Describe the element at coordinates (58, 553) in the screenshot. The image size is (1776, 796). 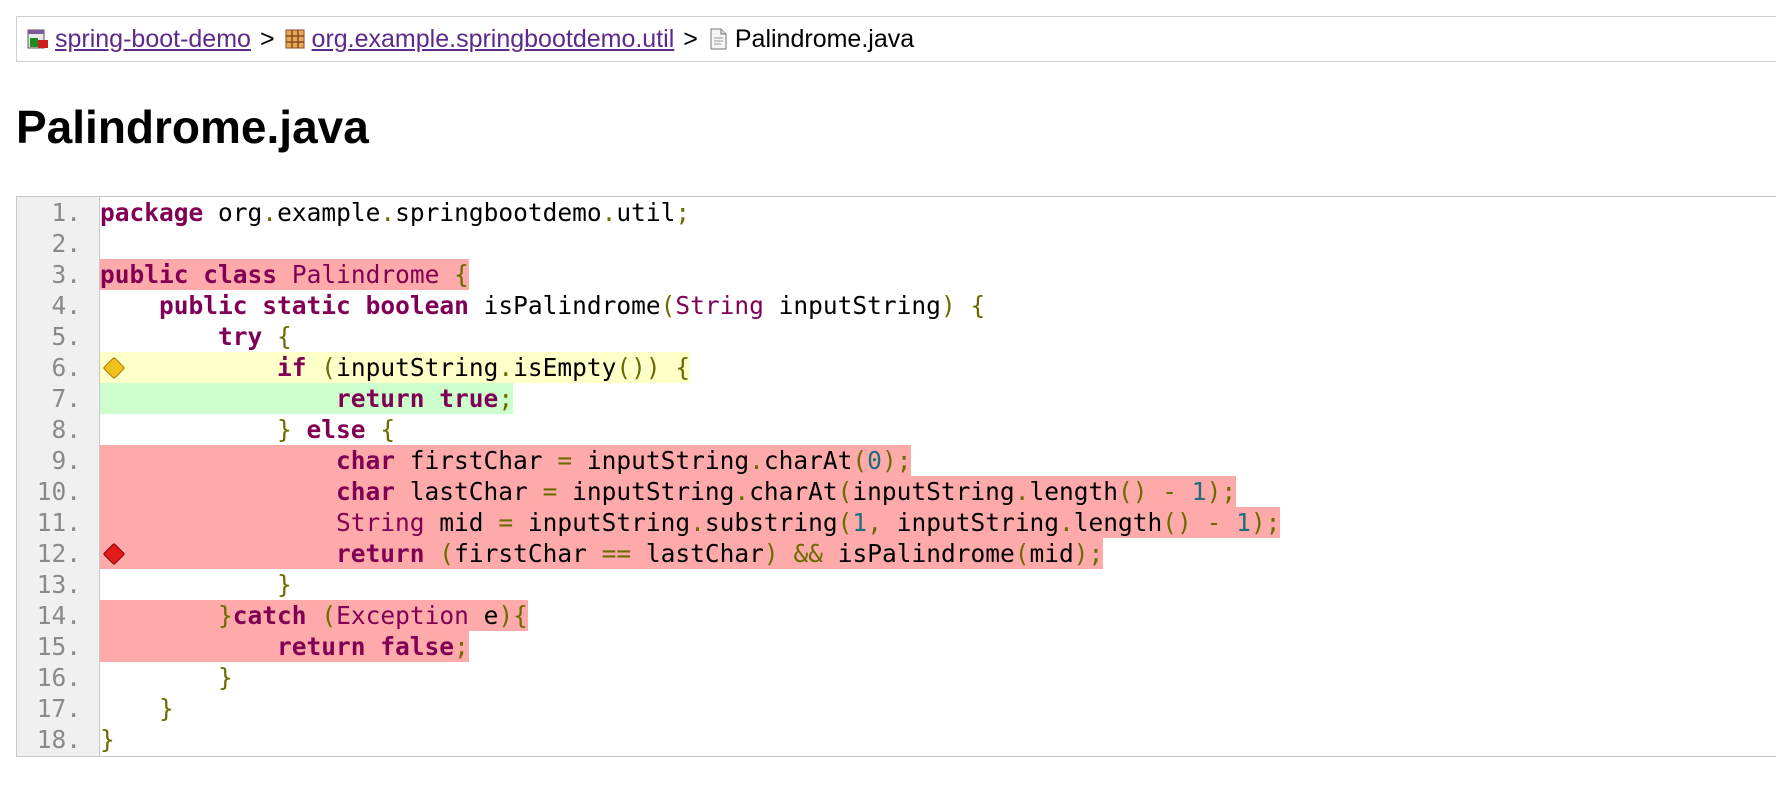
I see `line-number: 12.` at that location.